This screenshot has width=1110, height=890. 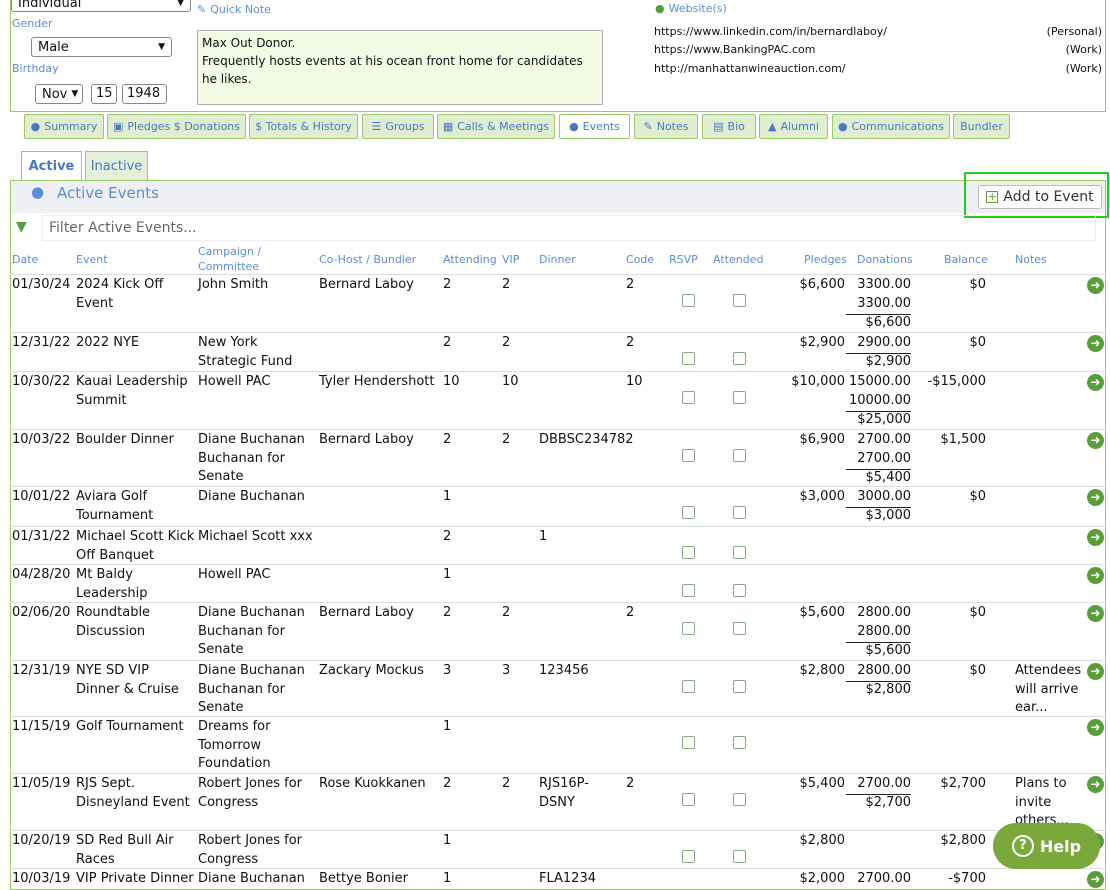 What do you see at coordinates (101, 6) in the screenshot?
I see `contact-type-select: Individual ▼` at bounding box center [101, 6].